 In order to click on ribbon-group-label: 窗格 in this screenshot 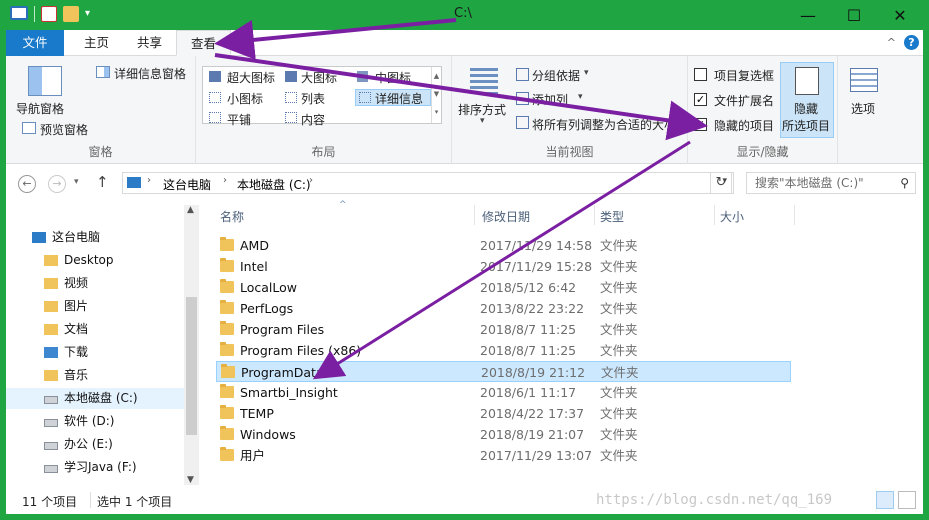, I will do `click(100, 152)`.